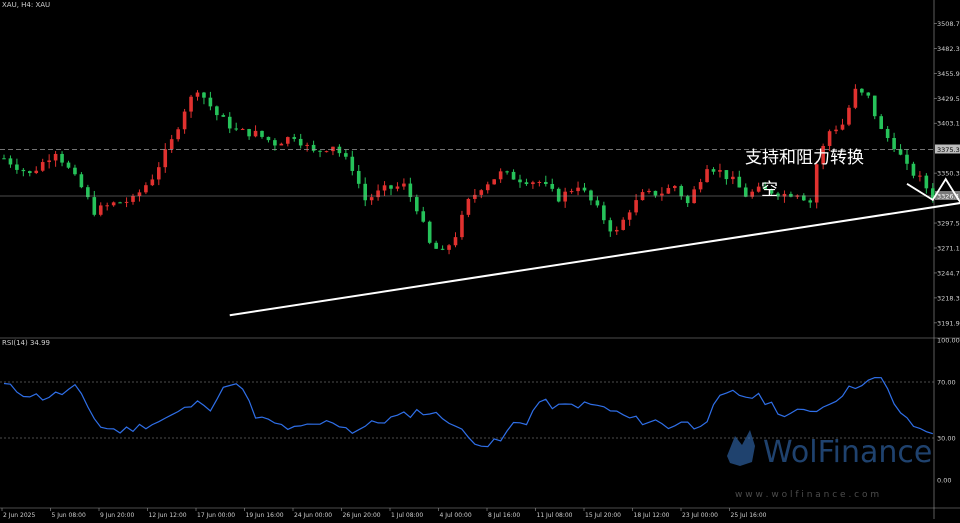 The image size is (960, 523). I want to click on rsi-tick-label: 100.00, so click(948, 341).